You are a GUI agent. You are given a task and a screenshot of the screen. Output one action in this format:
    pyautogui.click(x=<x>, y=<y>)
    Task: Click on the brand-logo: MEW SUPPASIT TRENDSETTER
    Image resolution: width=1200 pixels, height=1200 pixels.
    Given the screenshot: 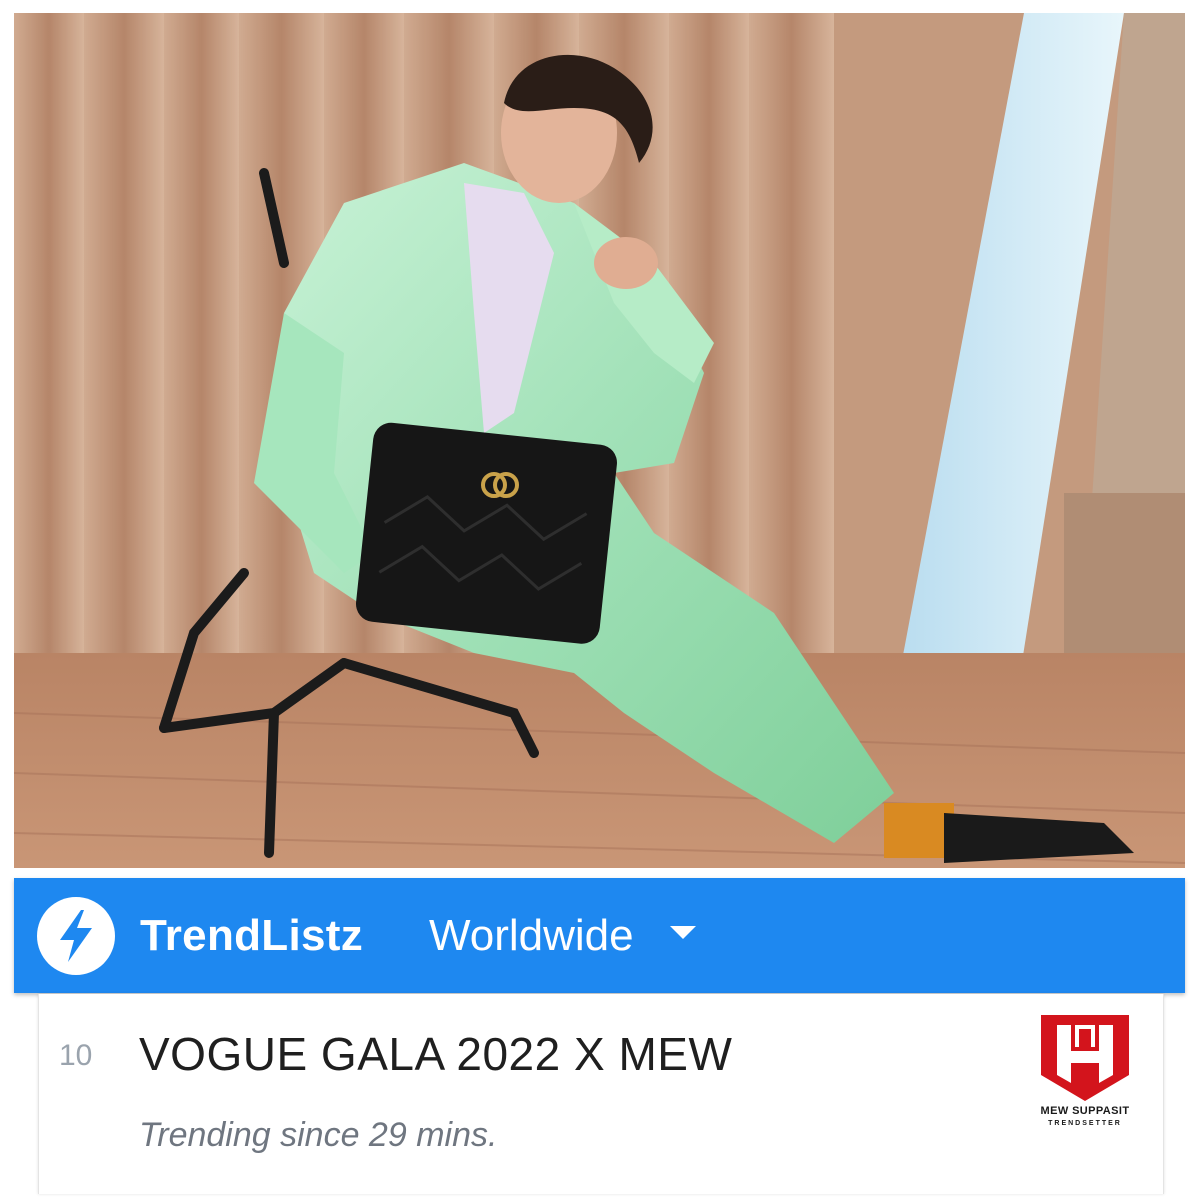 What is the action you would take?
    pyautogui.click(x=1085, y=1073)
    